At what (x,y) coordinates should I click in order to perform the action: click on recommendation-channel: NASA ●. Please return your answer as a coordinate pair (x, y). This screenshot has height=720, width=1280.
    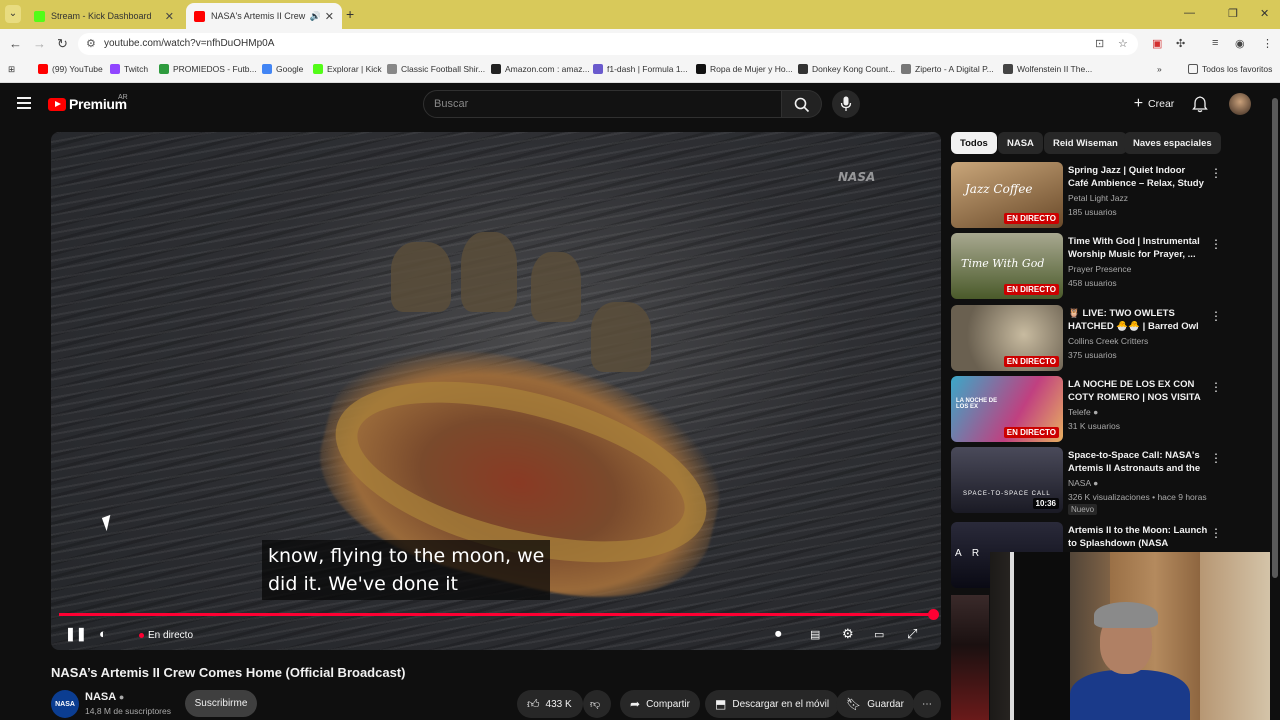
    Looking at the image, I should click on (1083, 483).